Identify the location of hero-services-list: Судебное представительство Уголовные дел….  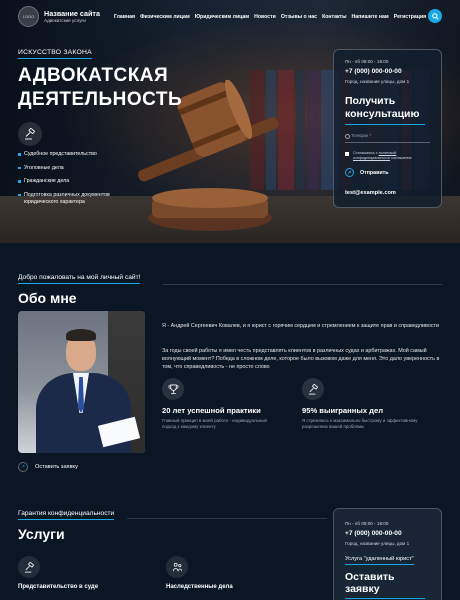
(68, 181).